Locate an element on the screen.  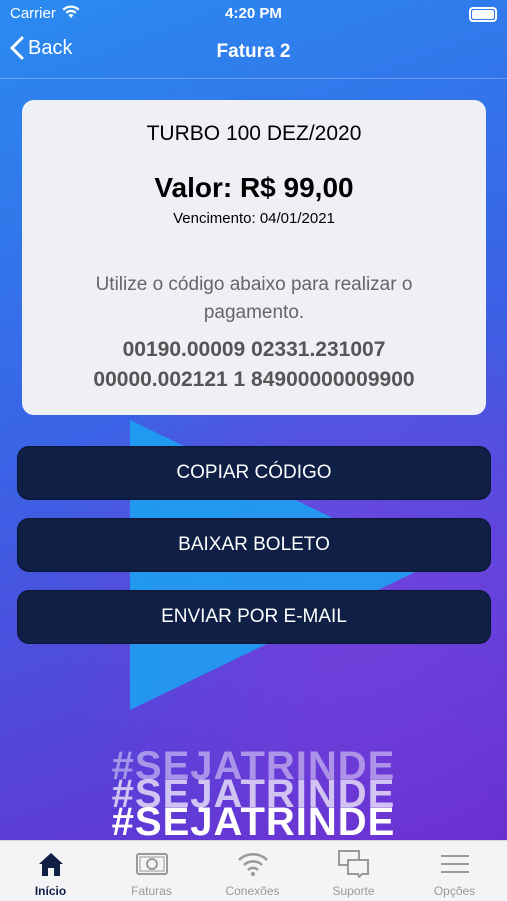
tab-label: Início is located at coordinates (50, 891).